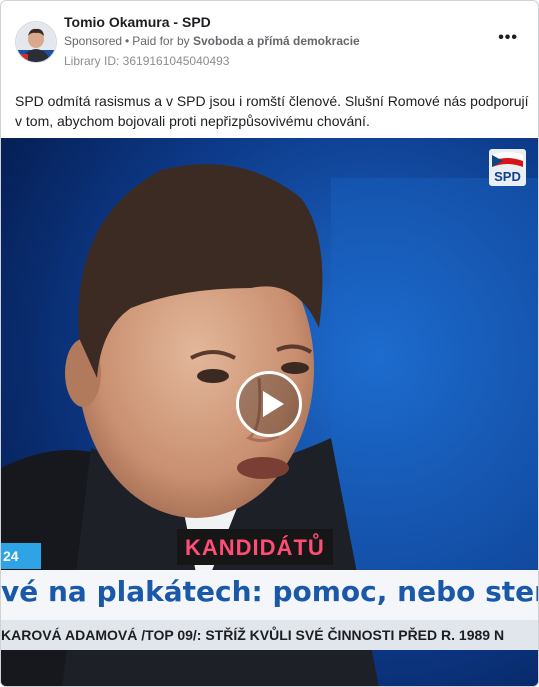  I want to click on play-icon, so click(273, 404).